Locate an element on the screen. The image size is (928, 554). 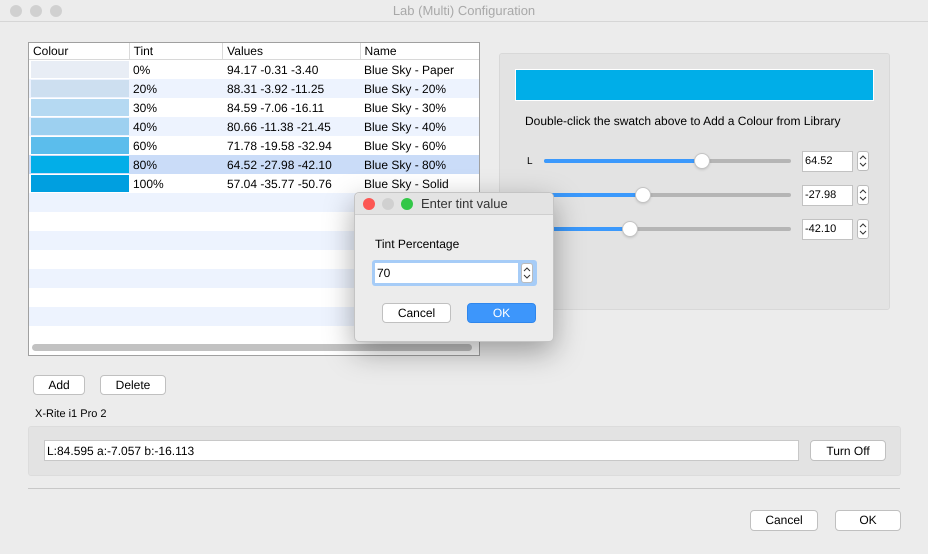
field-label: Tint Percentage is located at coordinates (417, 244).